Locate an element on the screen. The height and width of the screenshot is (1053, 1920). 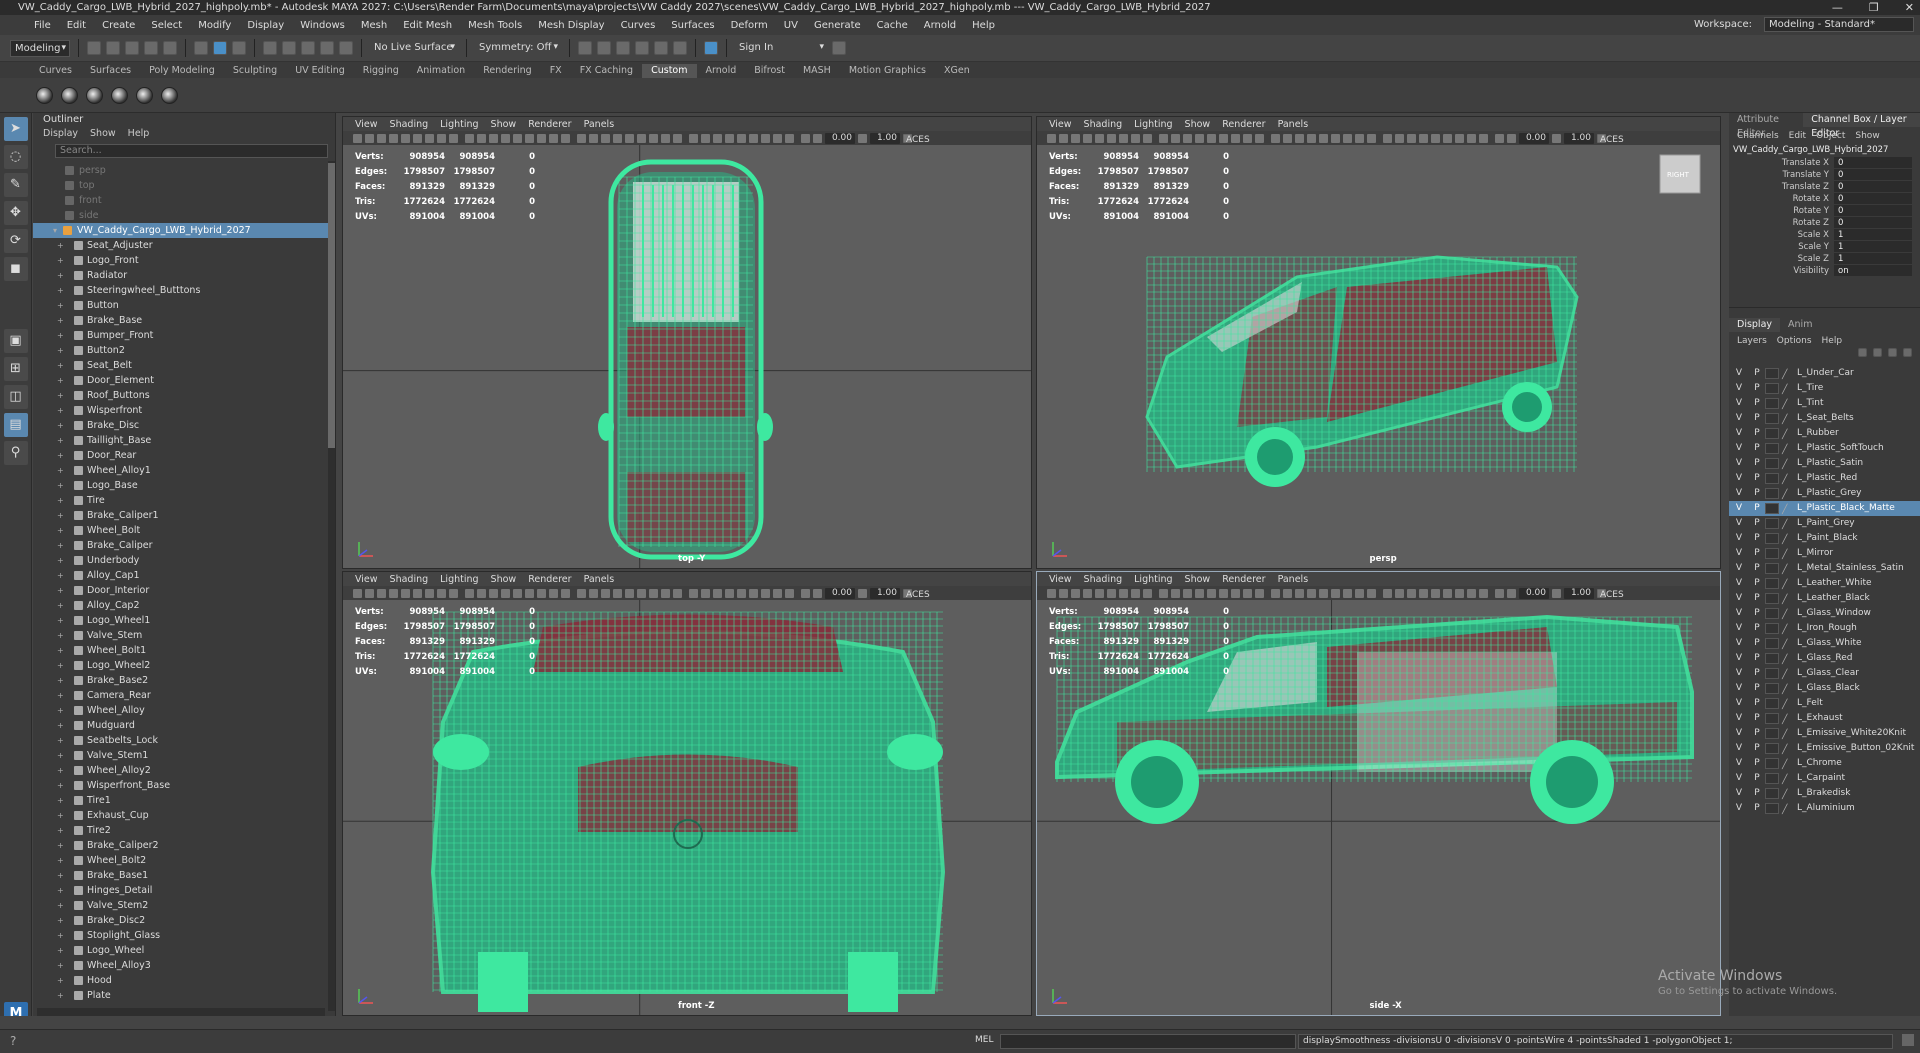
select-object-icon is located at coordinates (220, 48).